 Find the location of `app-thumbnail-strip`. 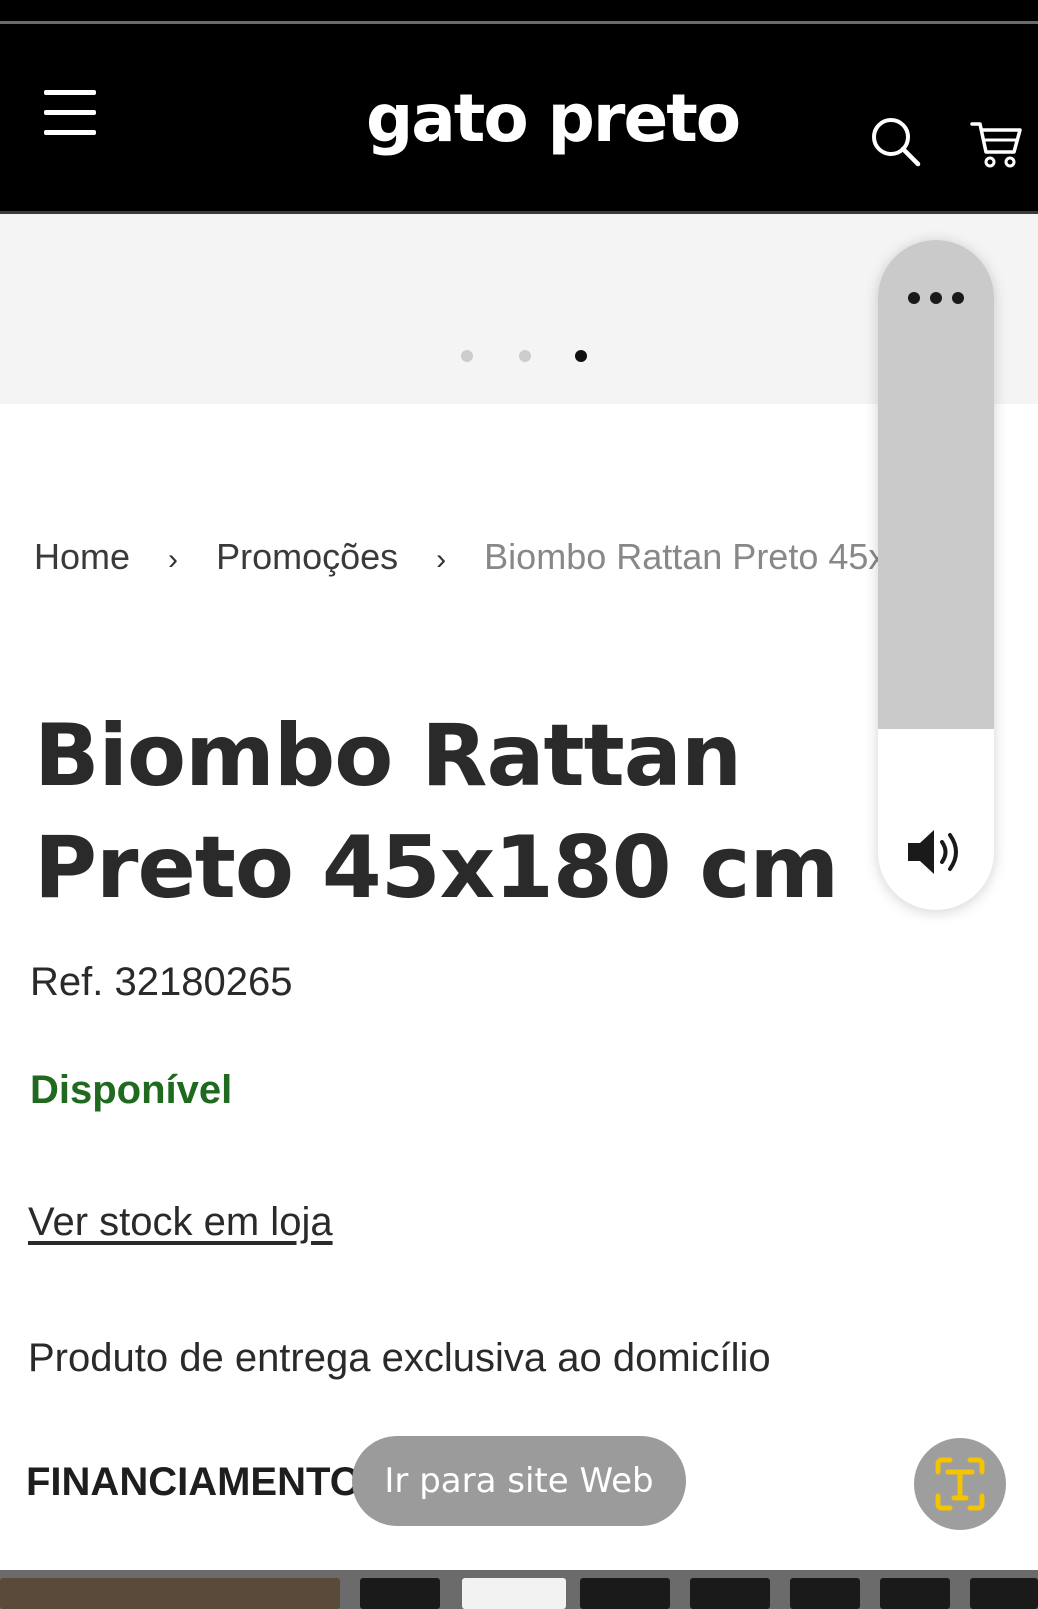

app-thumbnail-strip is located at coordinates (519, 1589).